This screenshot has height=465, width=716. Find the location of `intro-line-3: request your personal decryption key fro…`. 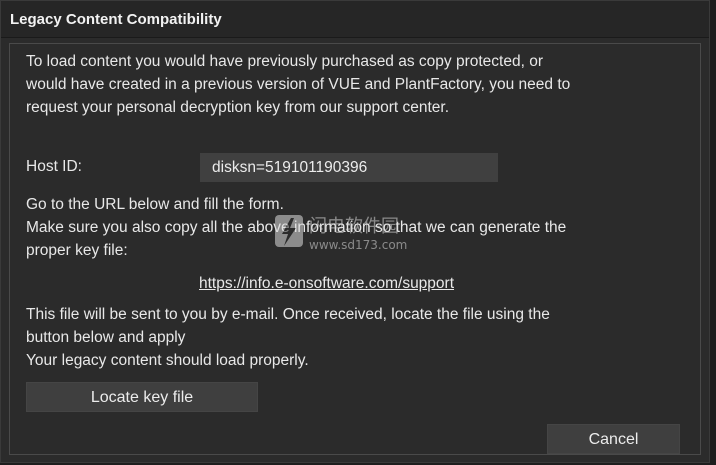

intro-line-3: request your personal decryption key fro… is located at coordinates (238, 107).